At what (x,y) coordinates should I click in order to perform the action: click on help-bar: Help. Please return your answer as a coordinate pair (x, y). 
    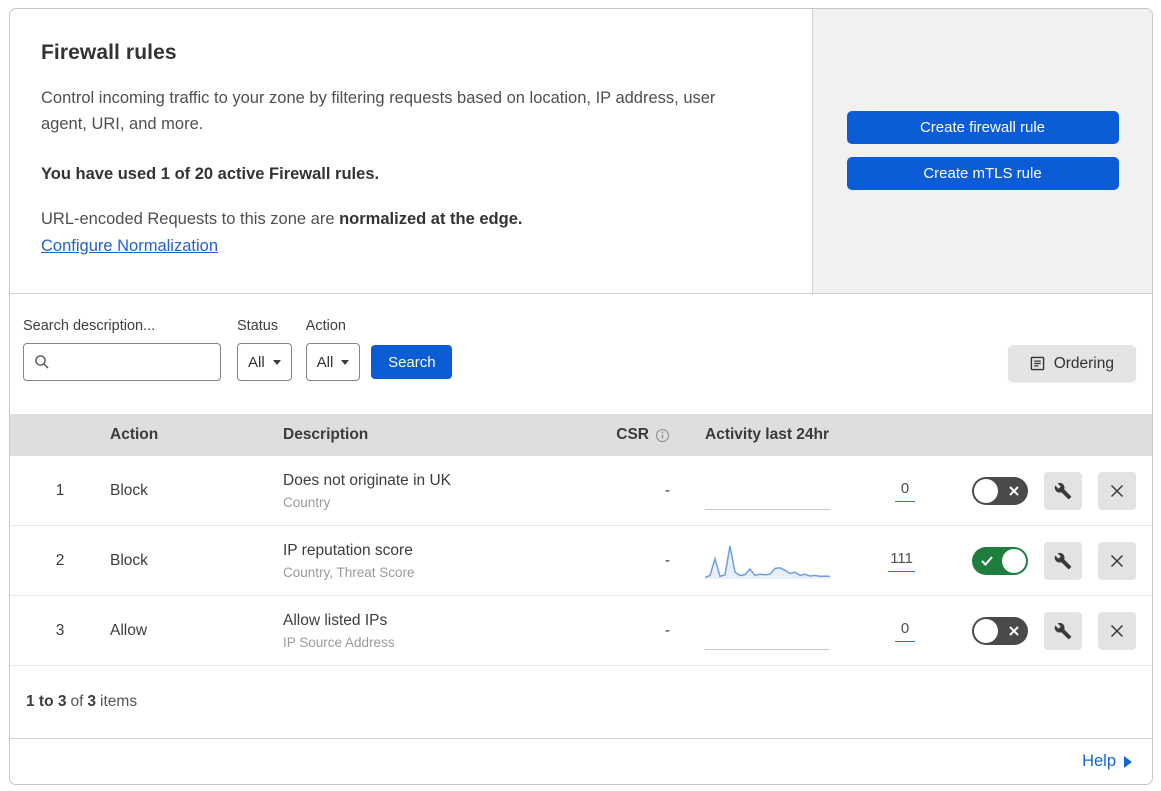
    Looking at the image, I should click on (581, 761).